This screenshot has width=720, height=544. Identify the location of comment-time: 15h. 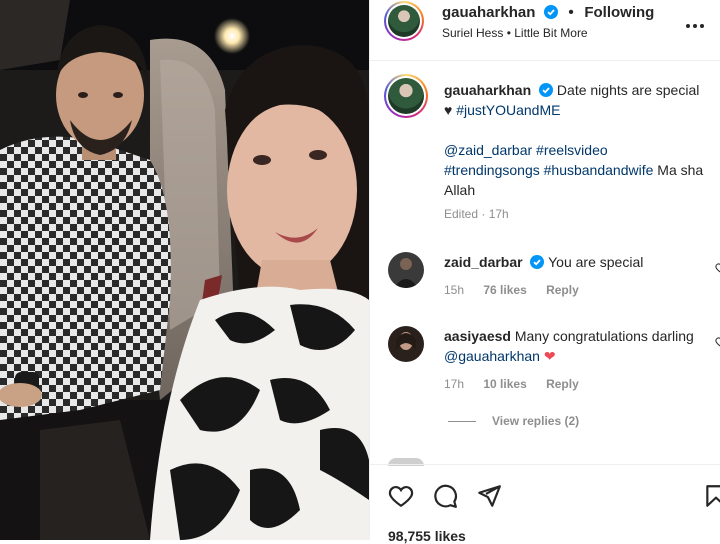
(454, 290).